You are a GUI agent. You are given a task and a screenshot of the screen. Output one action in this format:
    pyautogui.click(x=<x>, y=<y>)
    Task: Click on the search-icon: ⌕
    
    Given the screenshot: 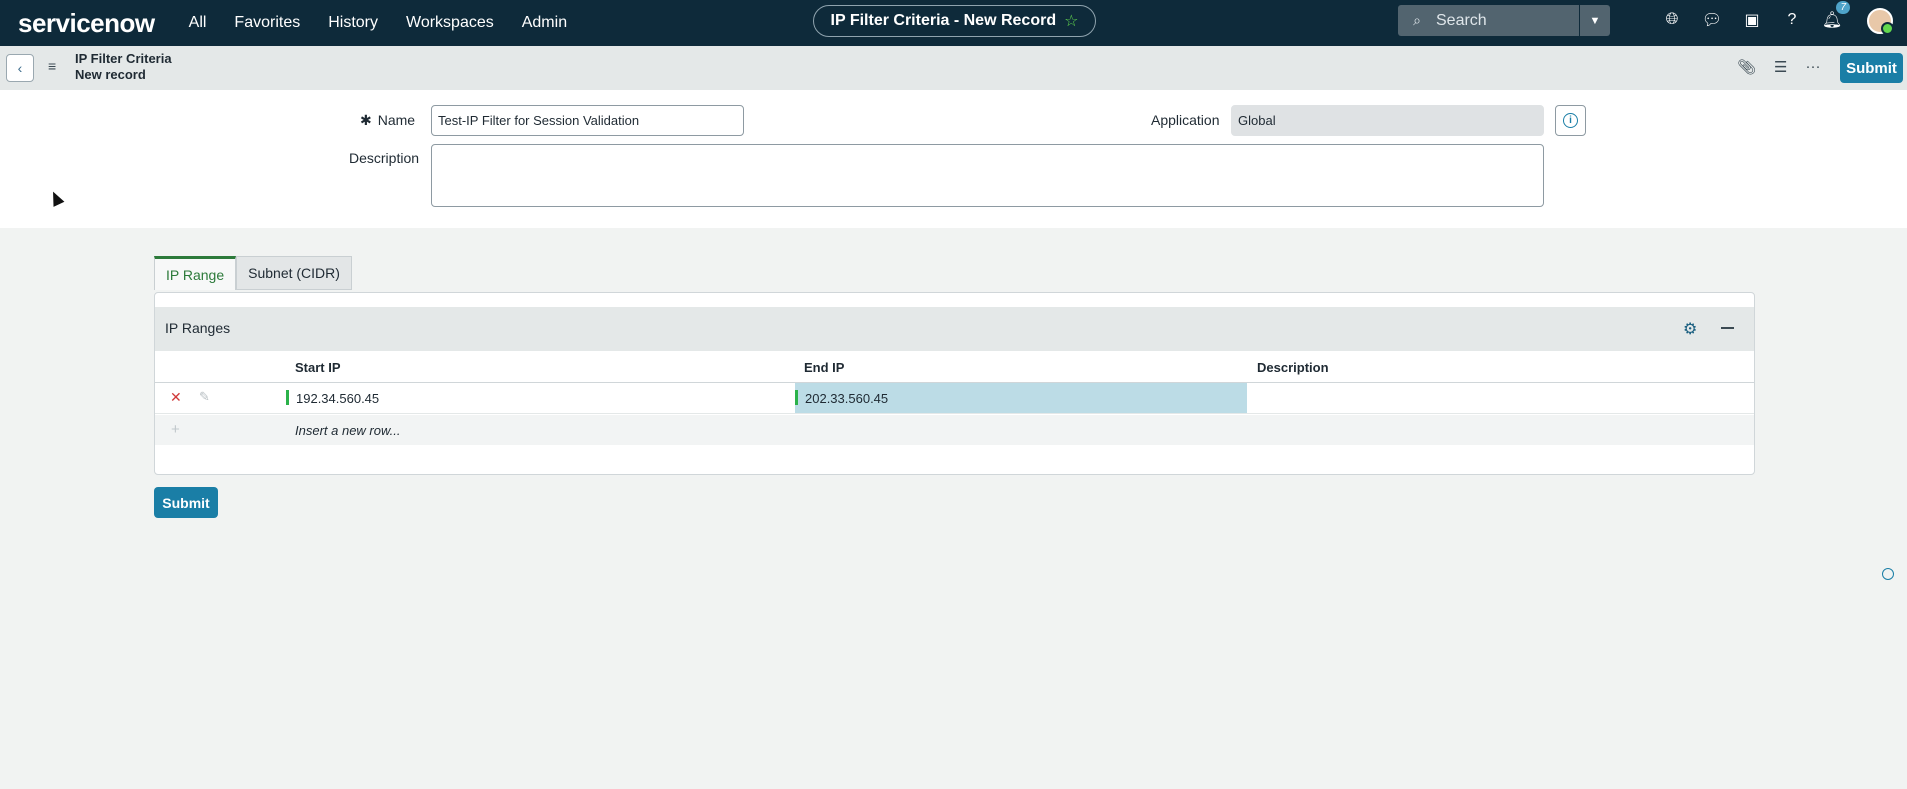 What is the action you would take?
    pyautogui.click(x=1417, y=20)
    